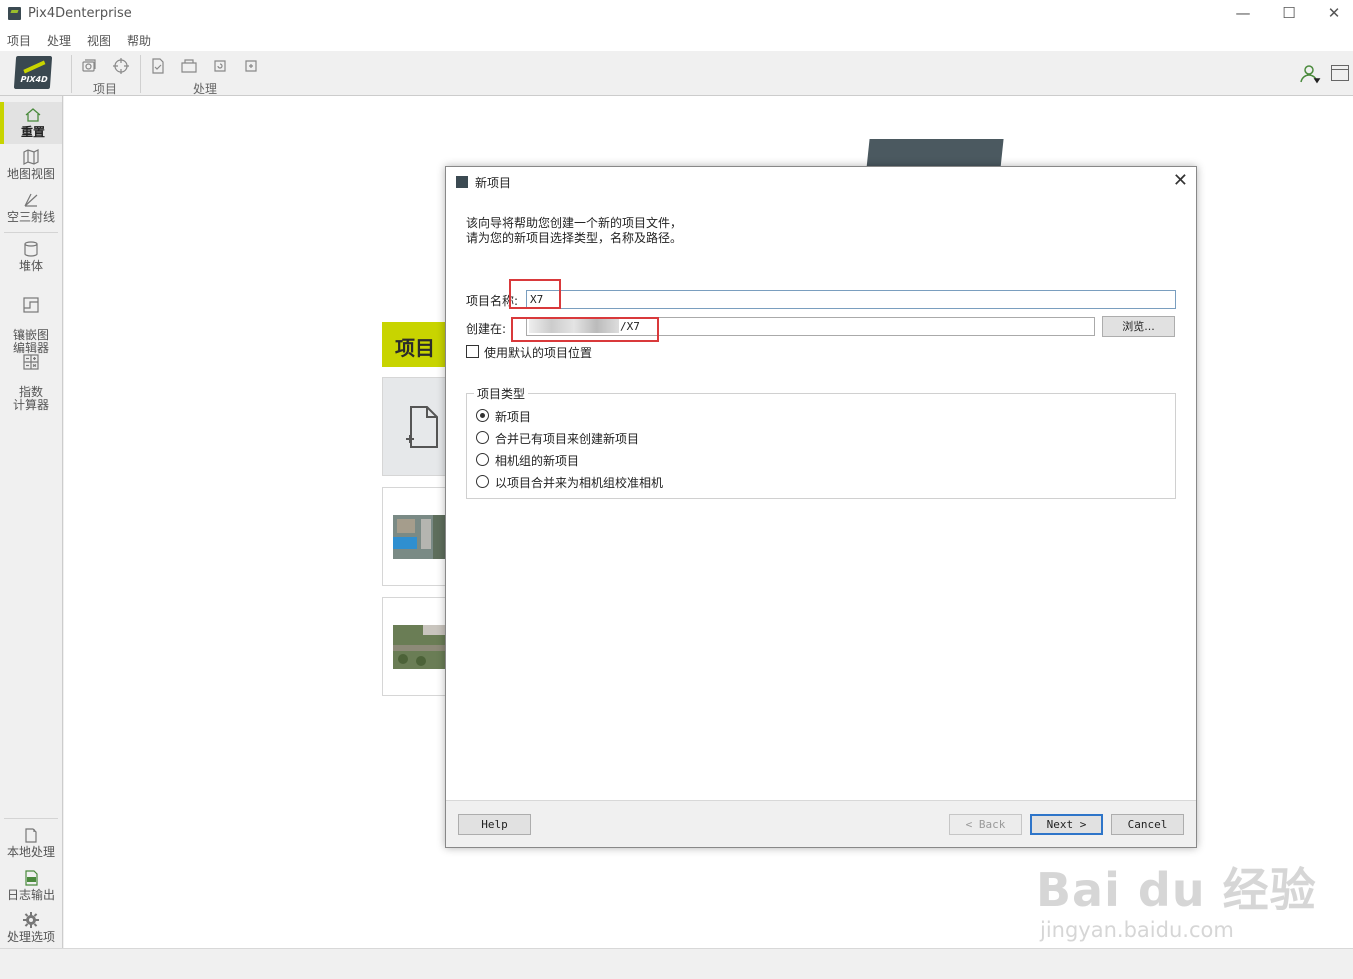 This screenshot has width=1353, height=979. What do you see at coordinates (30, 174) in the screenshot?
I see `sidebar-item-label: 地图视图` at bounding box center [30, 174].